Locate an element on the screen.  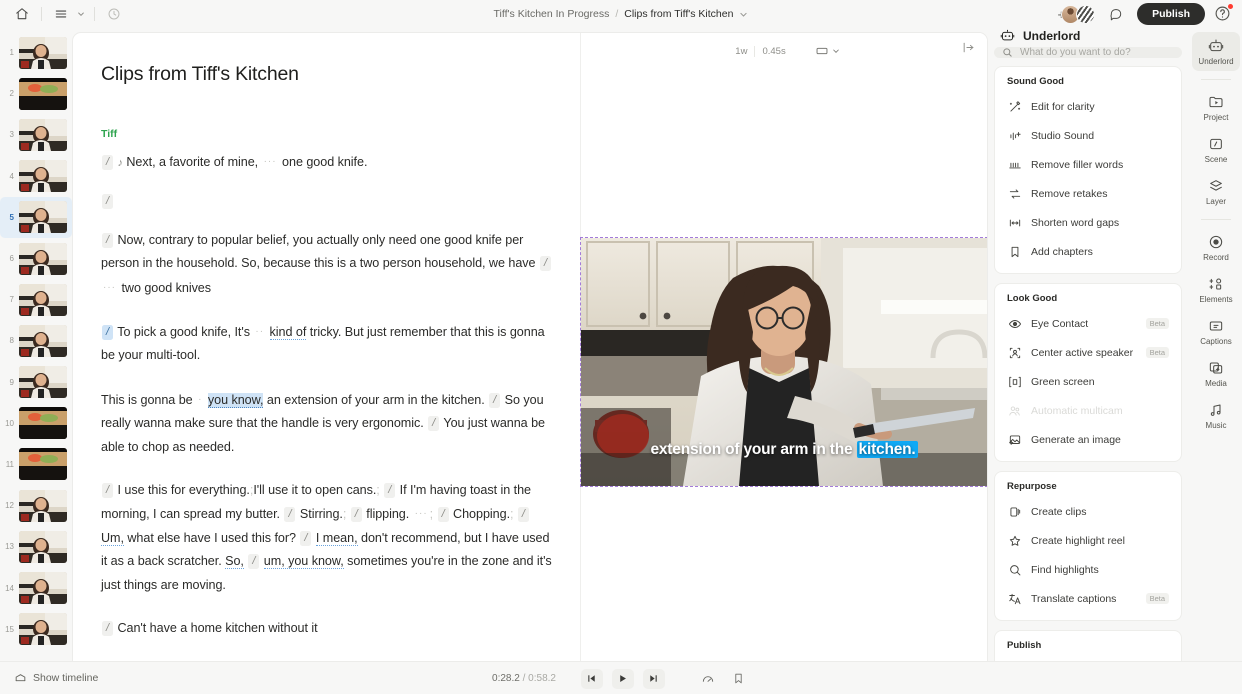
scene-thumbnail-14: 14 is located at coordinates (36, 587).